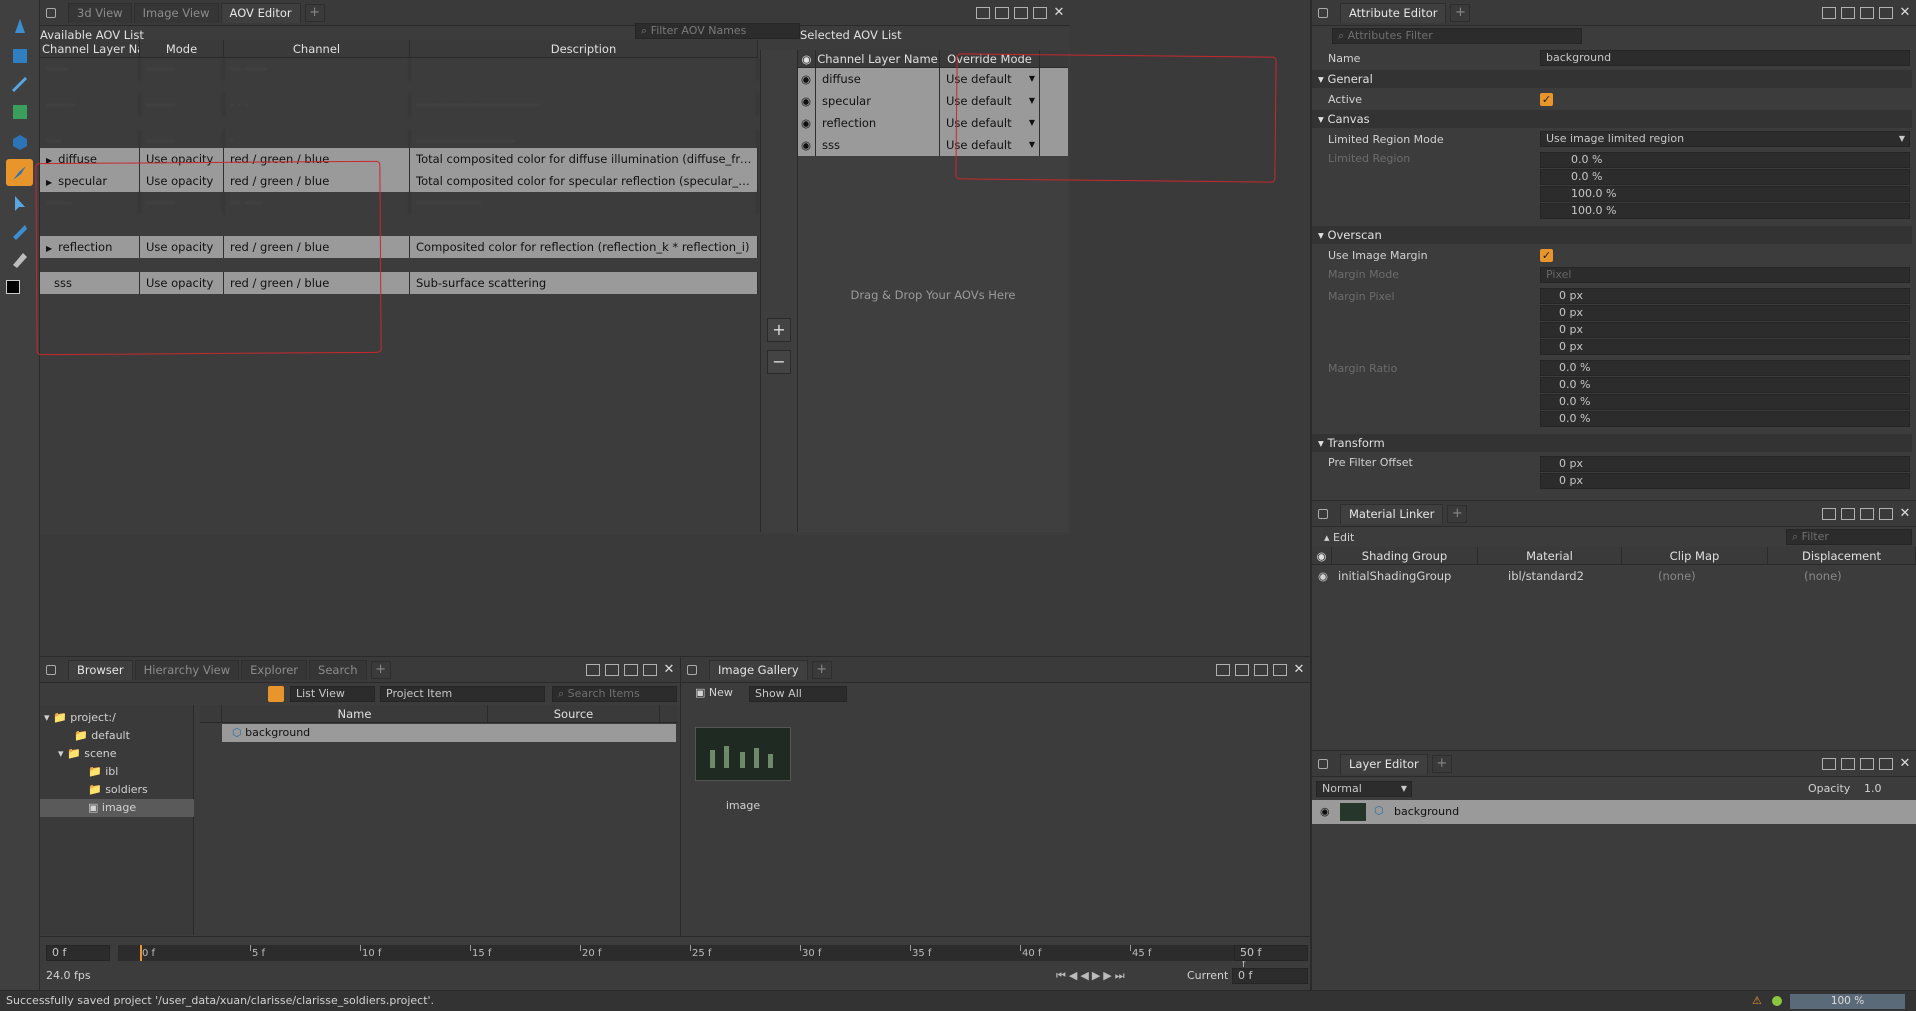  I want to click on margin-pixel-value: 0 px, so click(1725, 330).